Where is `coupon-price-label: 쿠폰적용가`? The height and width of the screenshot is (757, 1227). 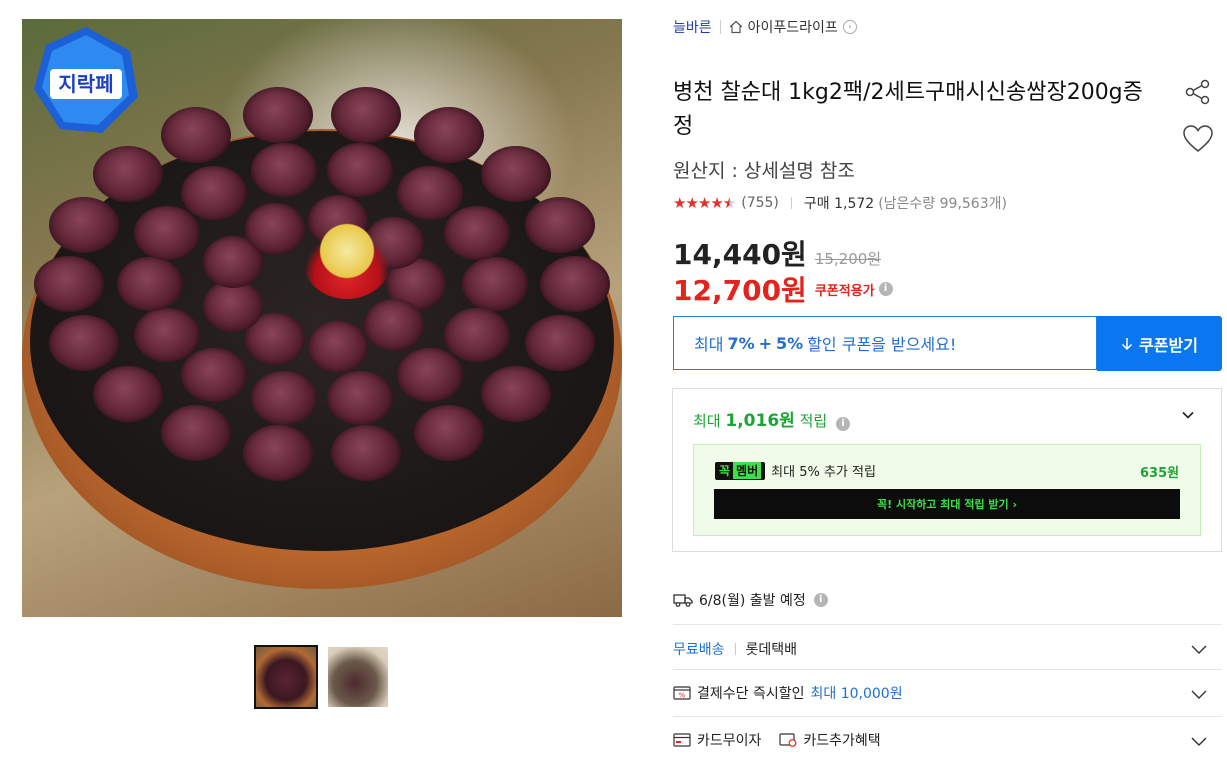 coupon-price-label: 쿠폰적용가 is located at coordinates (844, 291).